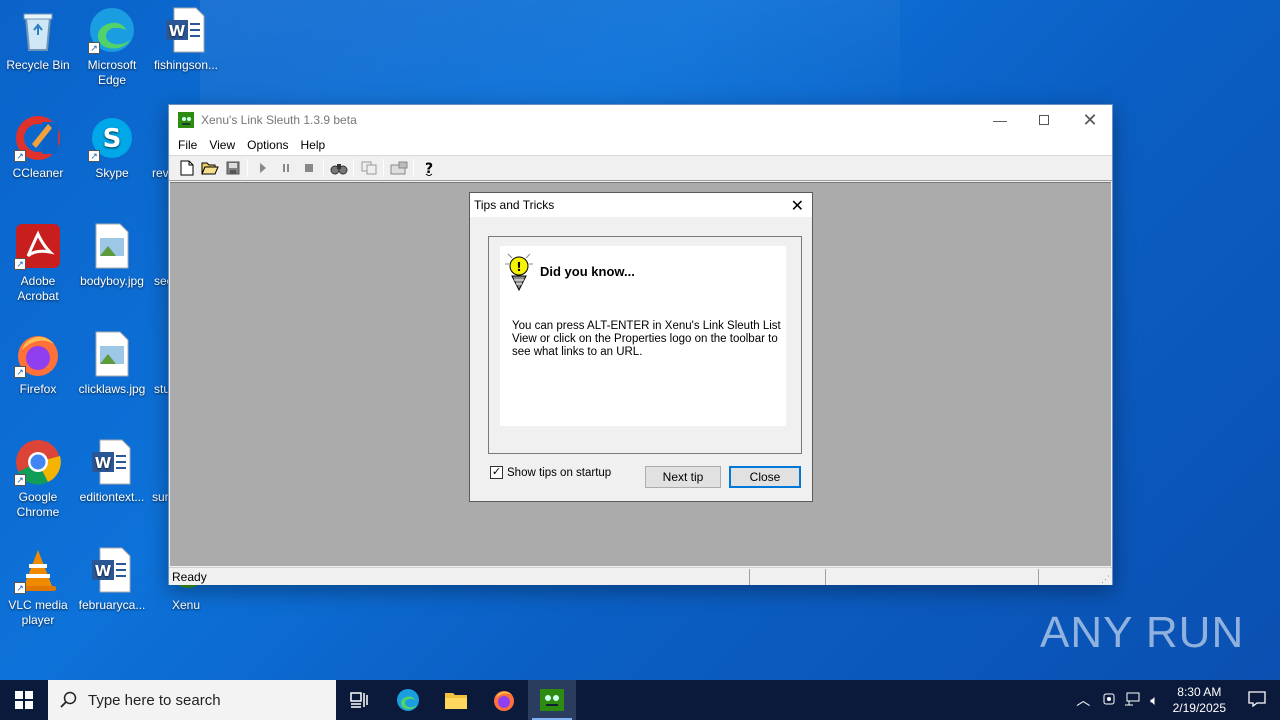 Image resolution: width=1280 pixels, height=720 pixels. I want to click on taskbar-file-explorer, so click(456, 700).